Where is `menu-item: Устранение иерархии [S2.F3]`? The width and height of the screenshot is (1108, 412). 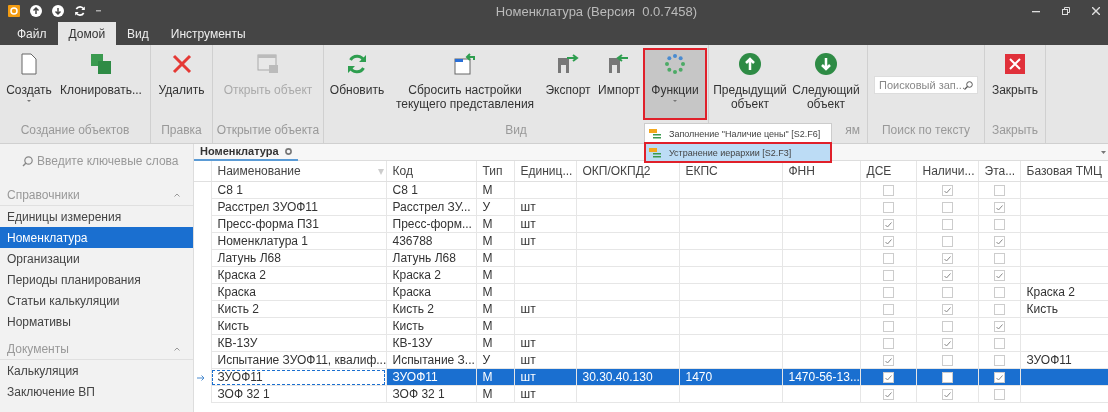
menu-item: Устранение иерархии [S2.F3] is located at coordinates (738, 152).